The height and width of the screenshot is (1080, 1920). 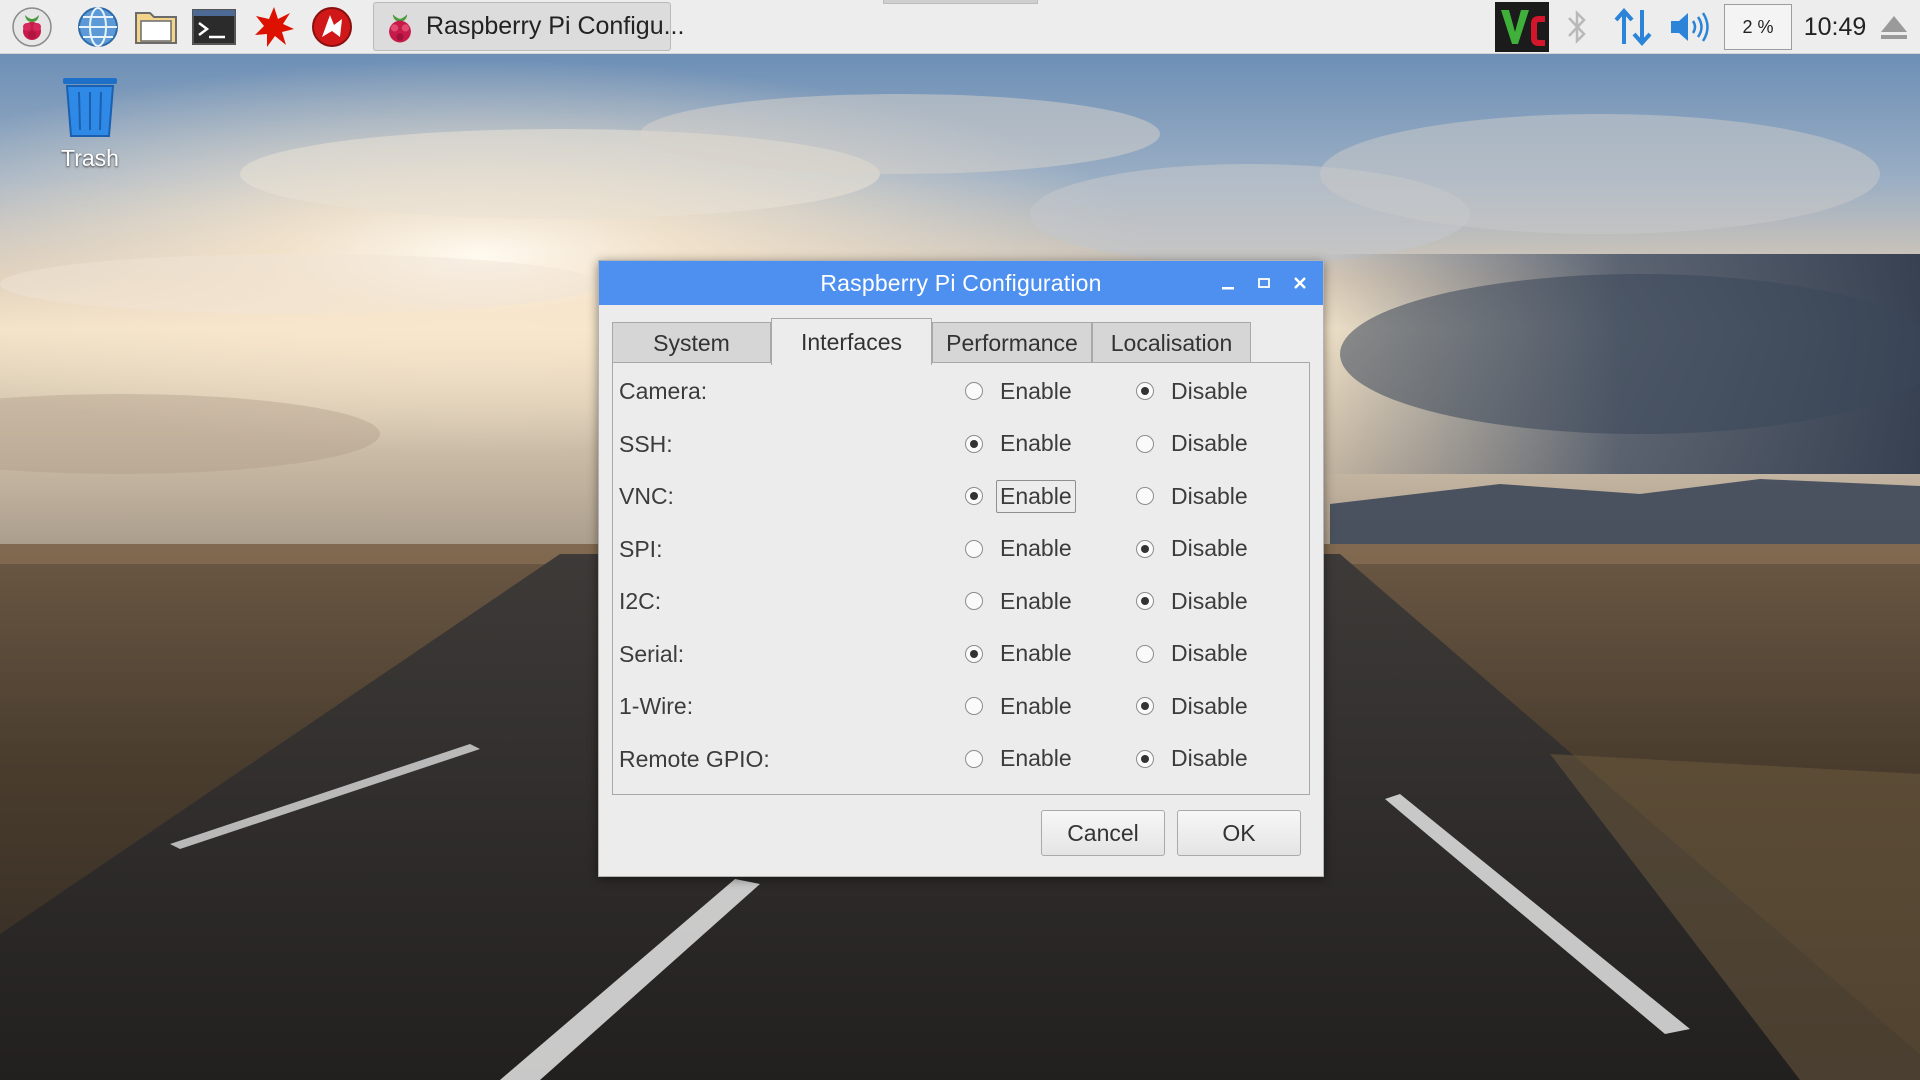 I want to click on vnc-enable-radio: Enable, so click(x=1020, y=496).